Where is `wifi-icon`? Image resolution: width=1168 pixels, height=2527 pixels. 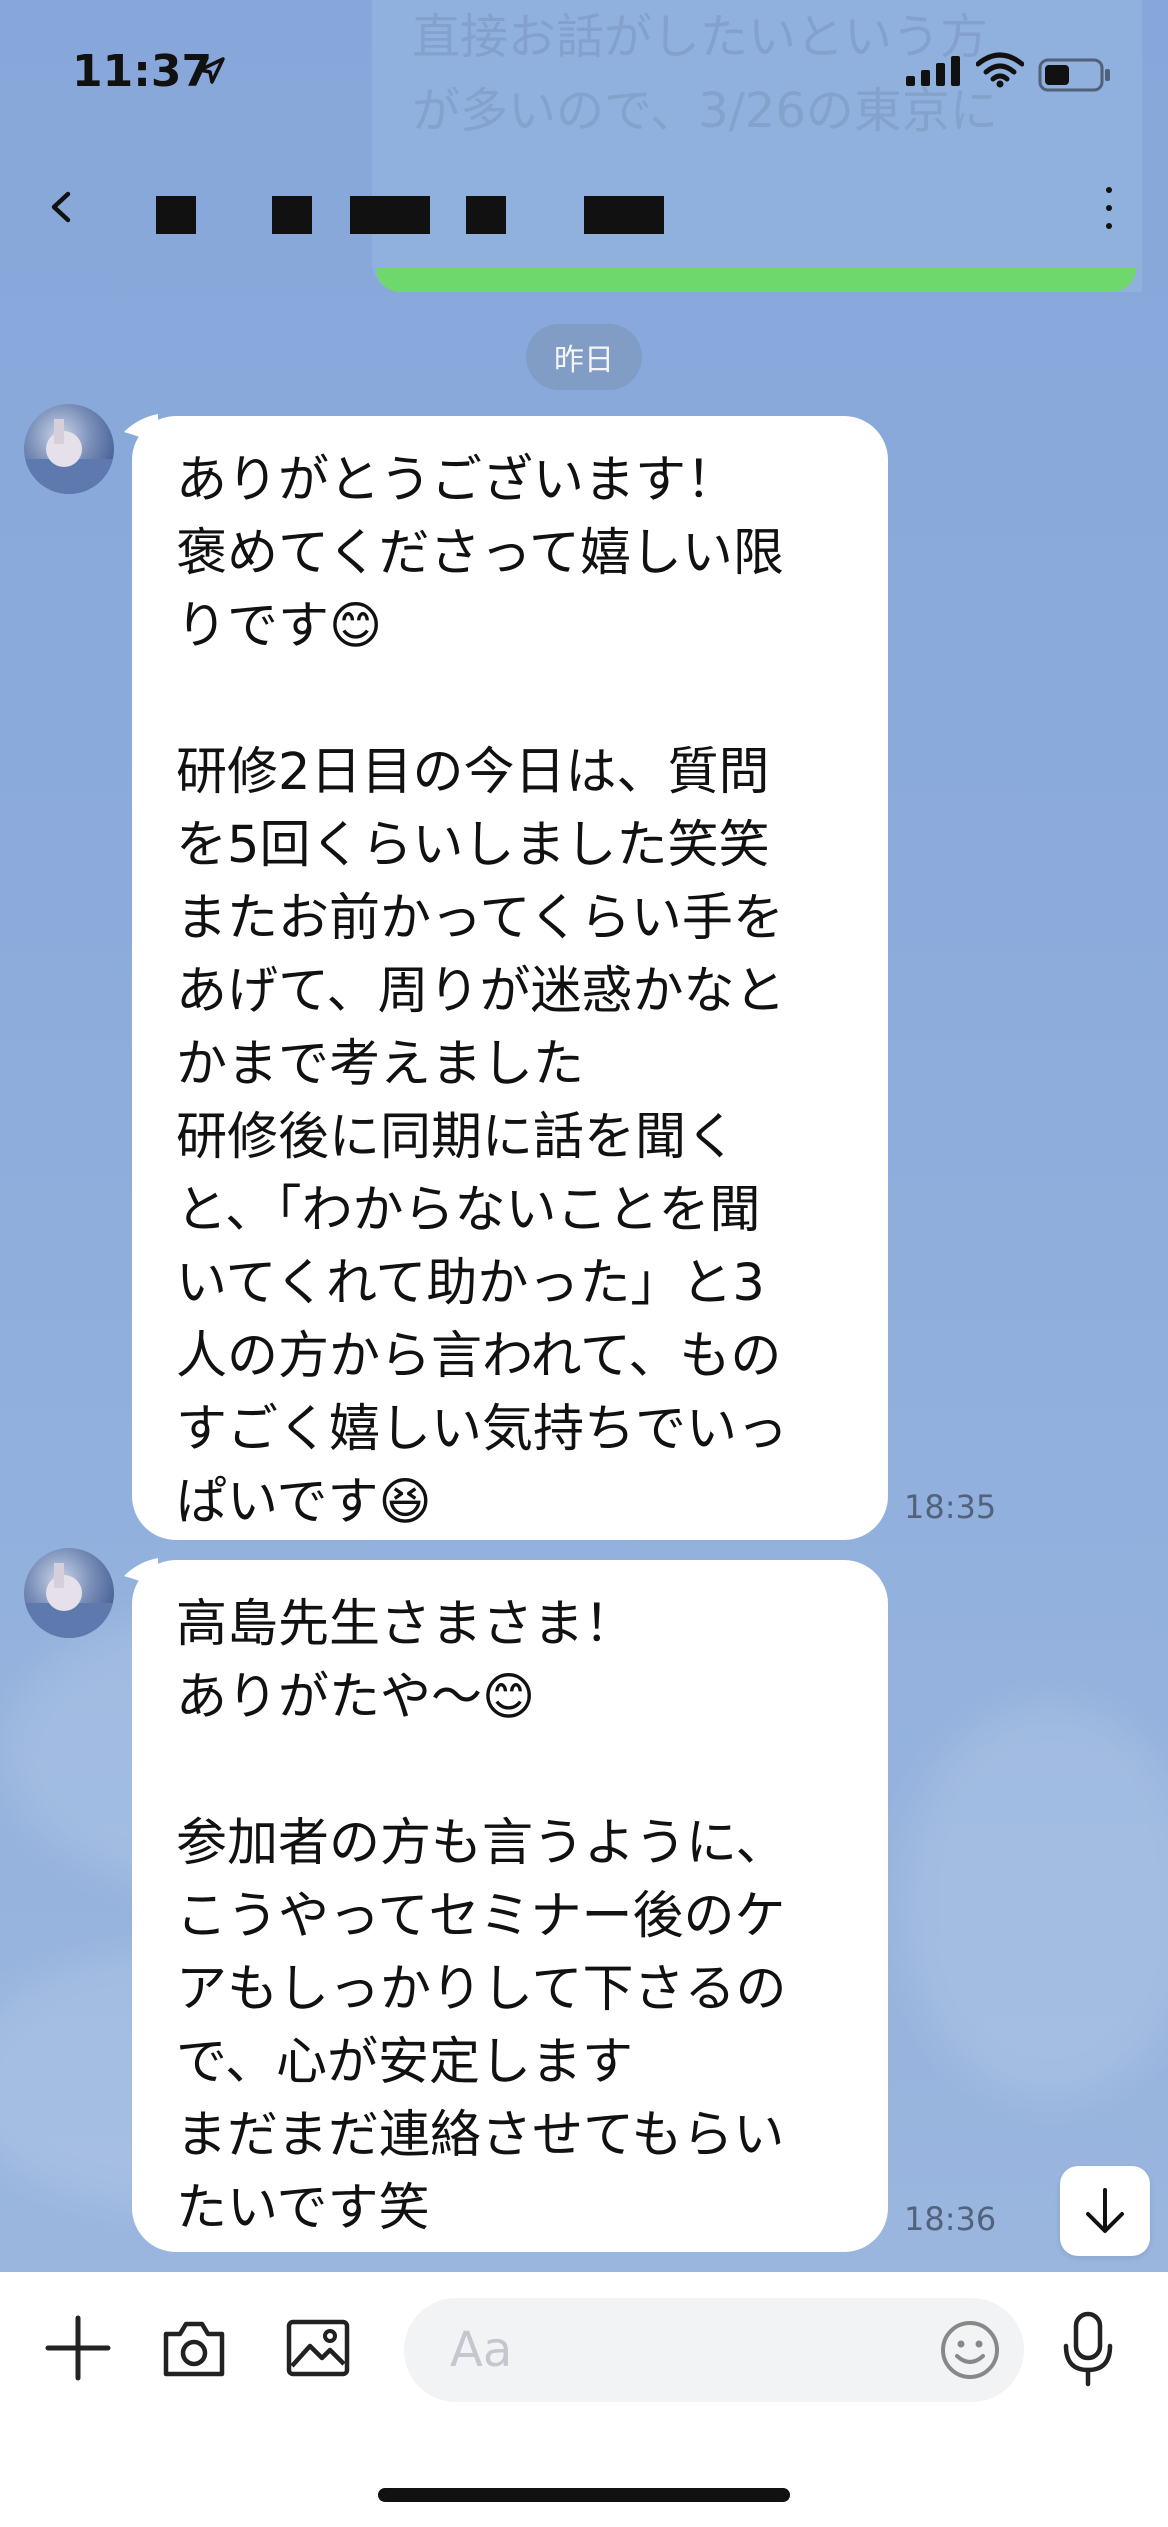
wifi-icon is located at coordinates (1000, 70).